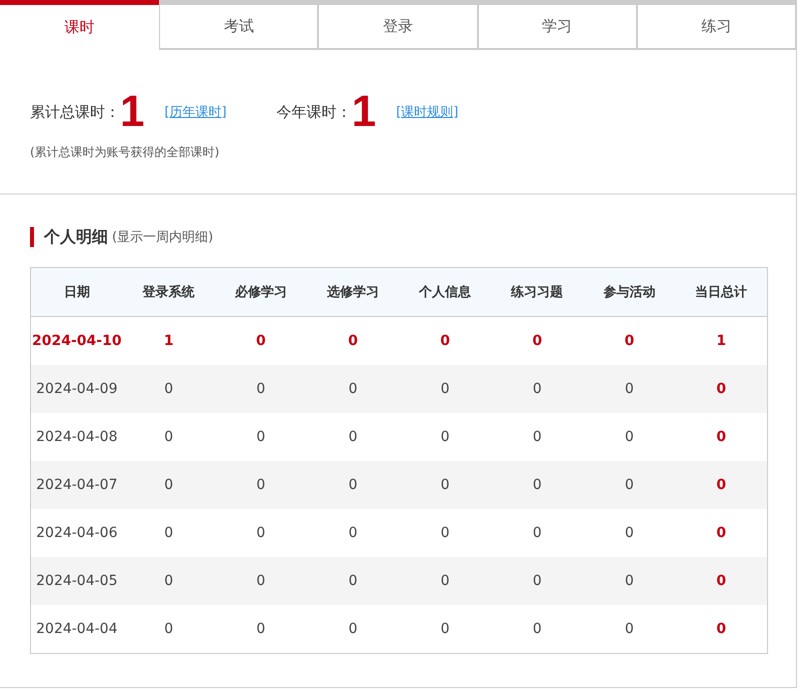  What do you see at coordinates (398, 25) in the screenshot?
I see `tab: 登录` at bounding box center [398, 25].